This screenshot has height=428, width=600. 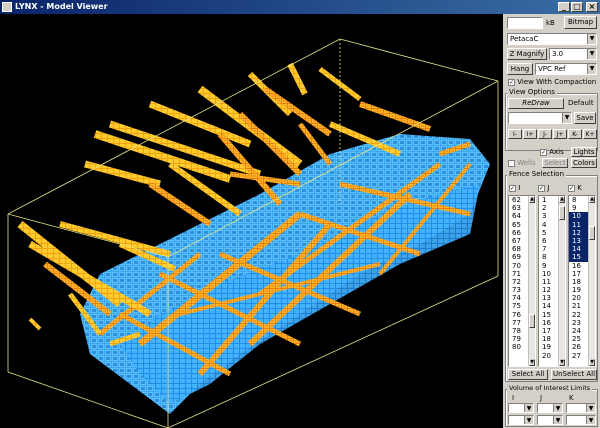 I want to click on save-button: Save, so click(x=585, y=118).